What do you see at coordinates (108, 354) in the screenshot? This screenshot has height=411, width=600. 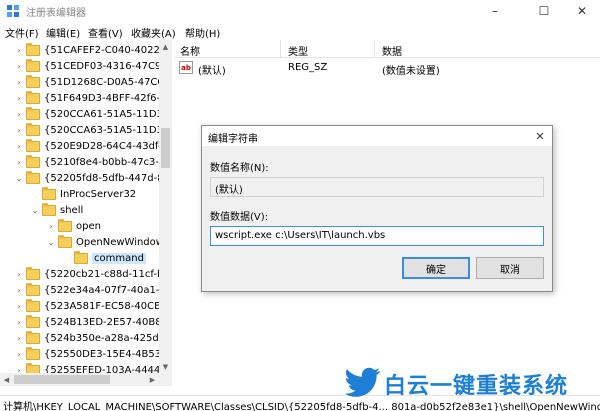 I see `tree-item-label: {52550DE3-15E4-4B53-96` at bounding box center [108, 354].